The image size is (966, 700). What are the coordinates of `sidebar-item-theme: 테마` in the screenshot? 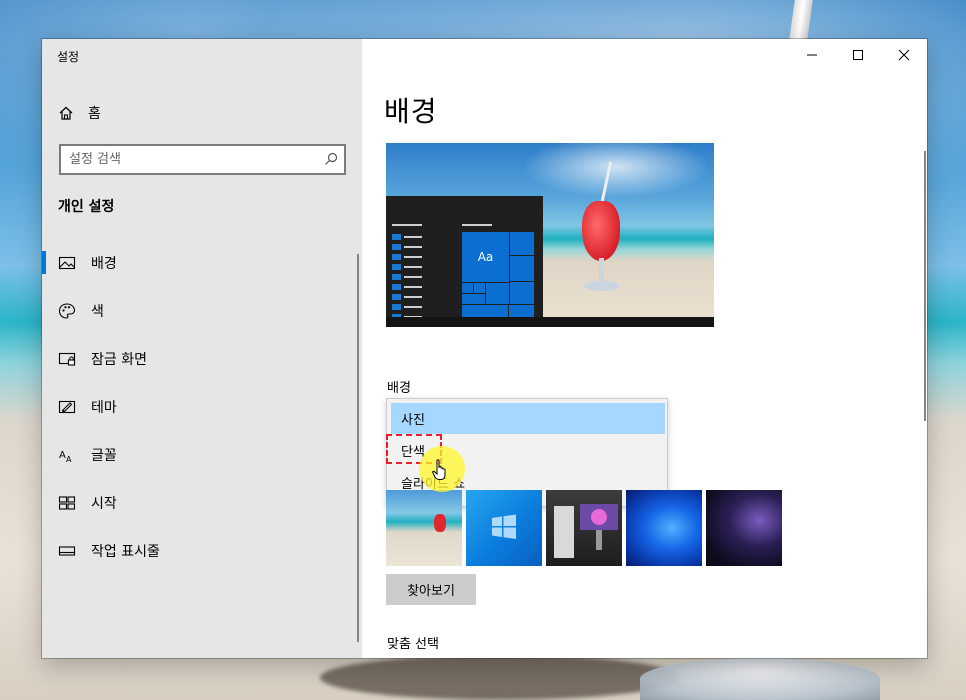 It's located at (202, 407).